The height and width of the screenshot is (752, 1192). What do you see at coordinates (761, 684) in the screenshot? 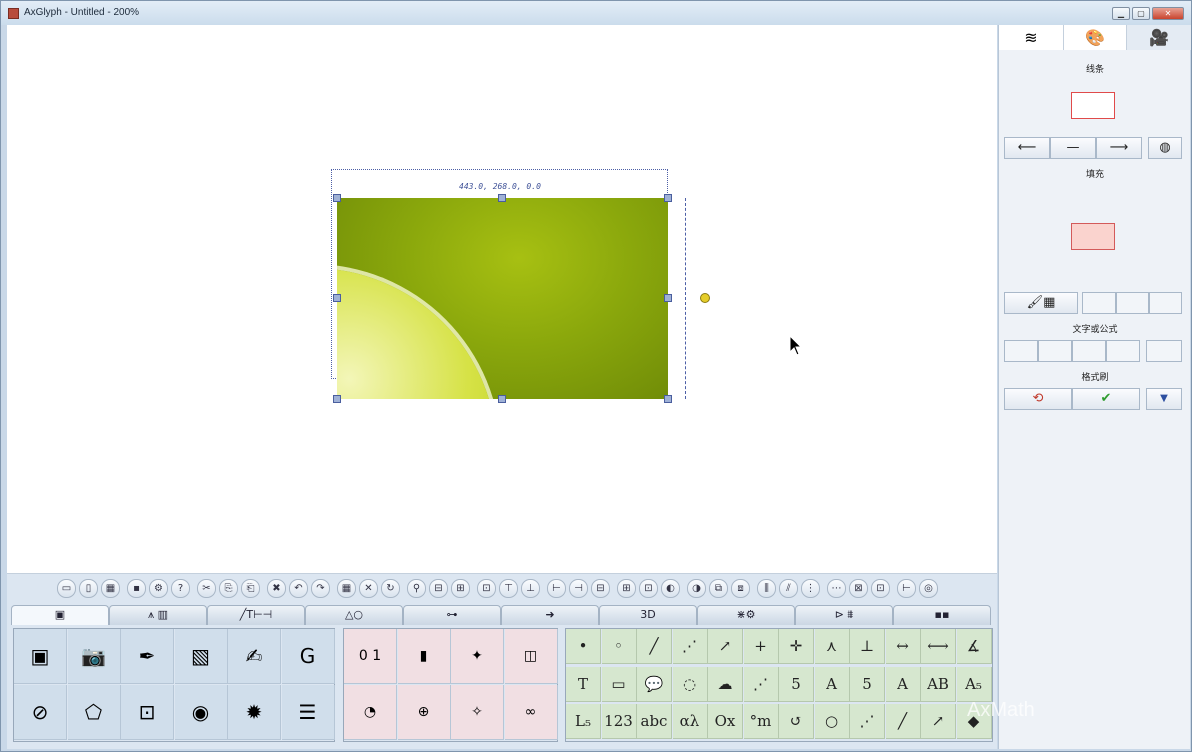
I see `shape-tool-17: ⋰` at bounding box center [761, 684].